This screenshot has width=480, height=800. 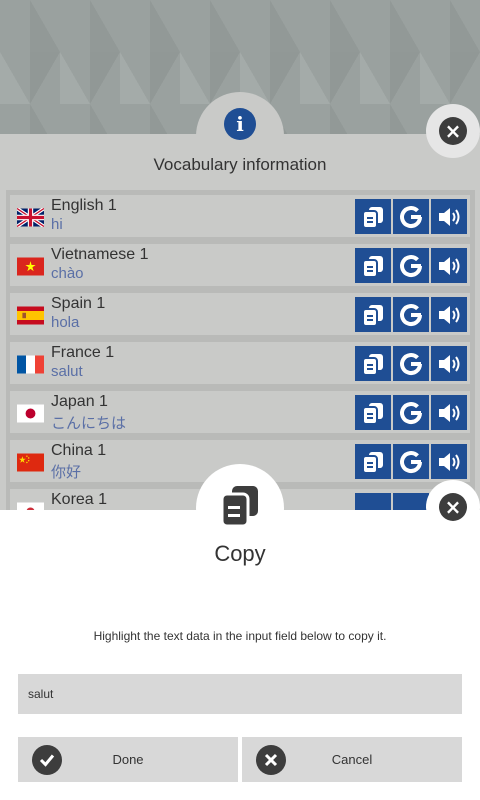 What do you see at coordinates (240, 314) in the screenshot?
I see `list-item: Spain 1 hola` at bounding box center [240, 314].